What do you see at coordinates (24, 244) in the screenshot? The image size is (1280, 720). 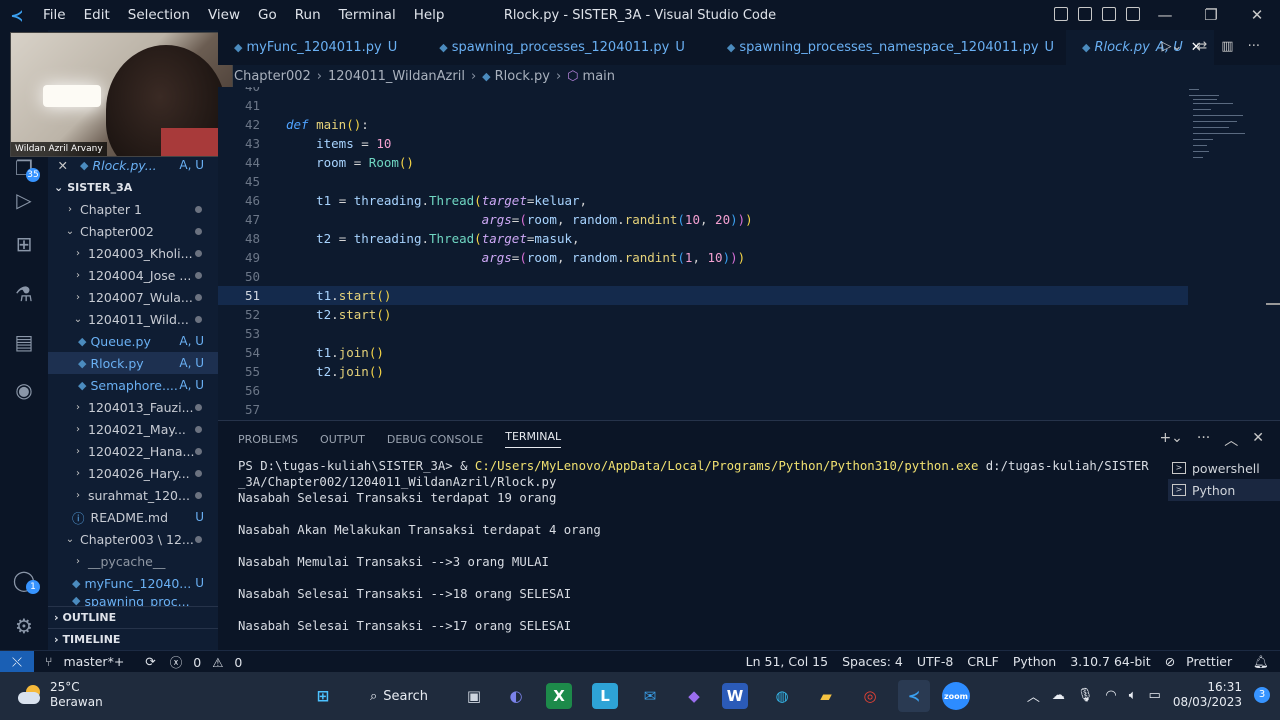 I see `extensions-icon: ⊞` at bounding box center [24, 244].